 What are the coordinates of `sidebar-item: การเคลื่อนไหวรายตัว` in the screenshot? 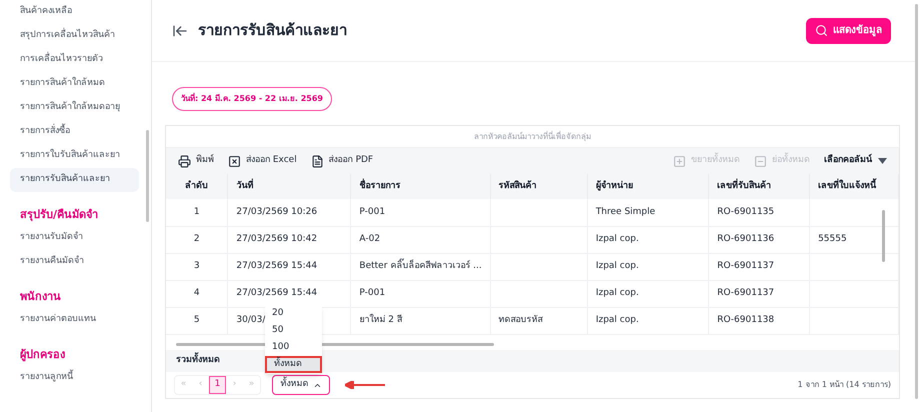 It's located at (74, 60).